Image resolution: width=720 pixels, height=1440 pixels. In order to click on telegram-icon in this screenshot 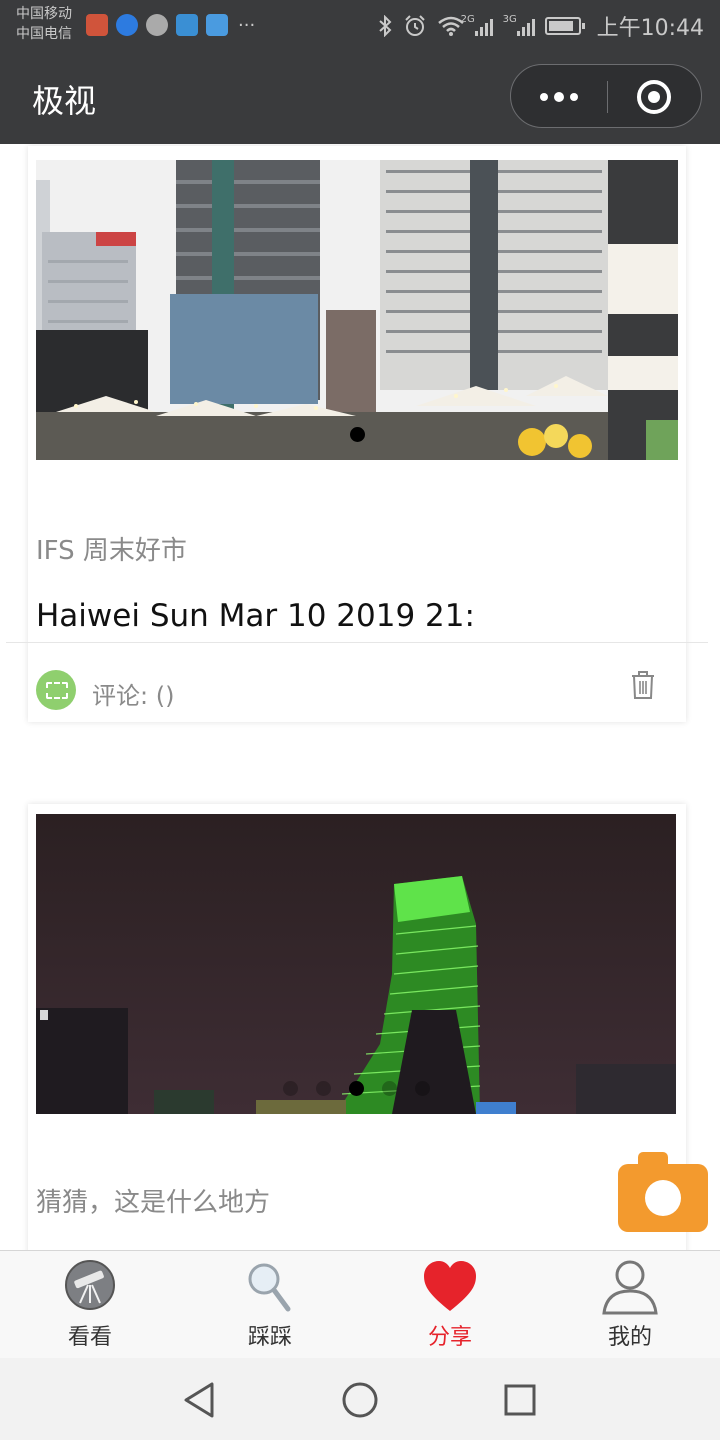, I will do `click(187, 25)`.